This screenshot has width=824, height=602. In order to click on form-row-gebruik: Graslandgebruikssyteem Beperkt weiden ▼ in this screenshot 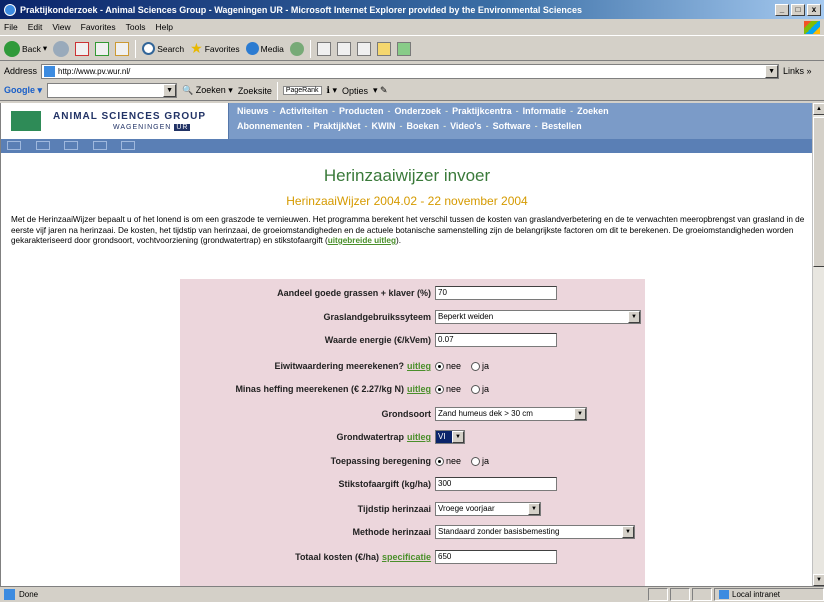, I will do `click(412, 317)`.